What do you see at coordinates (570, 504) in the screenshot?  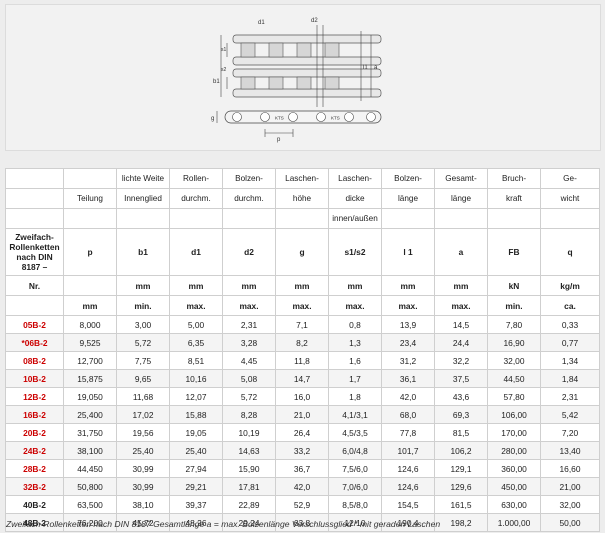 I see `table-cell: 32,00` at bounding box center [570, 504].